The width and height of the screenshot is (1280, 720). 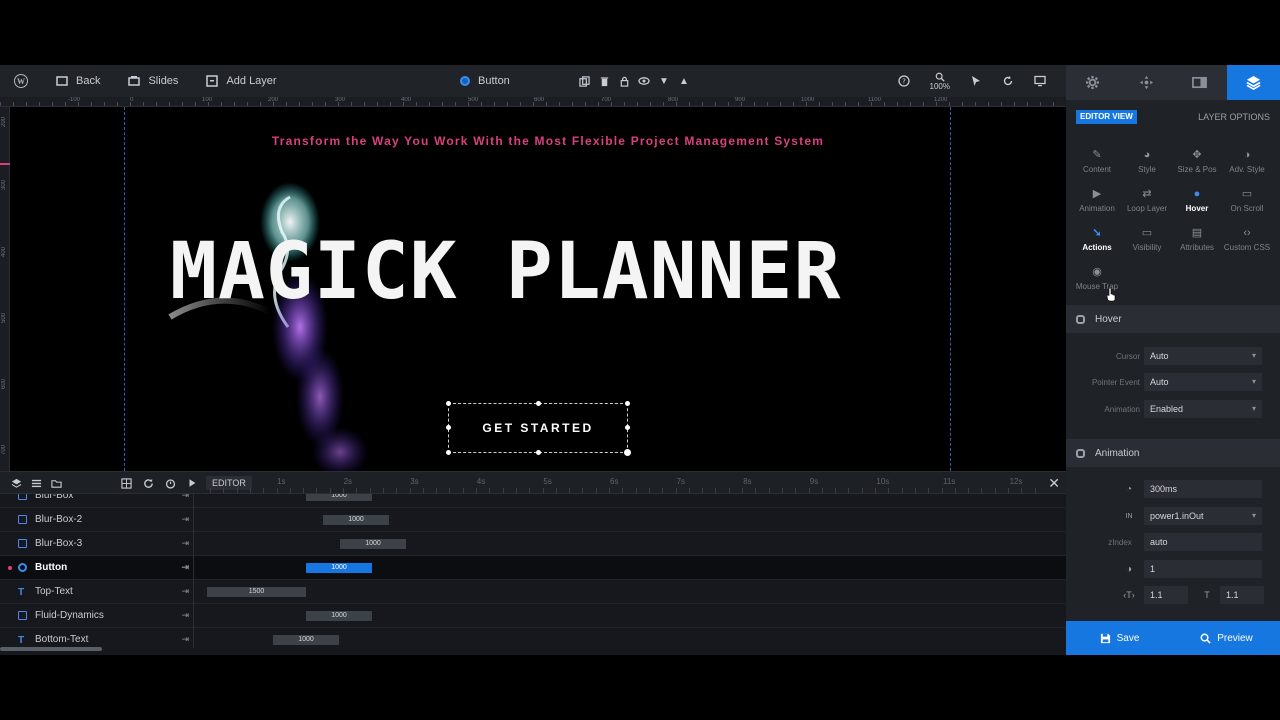 What do you see at coordinates (448, 403) in the screenshot?
I see `resize-handle-tl` at bounding box center [448, 403].